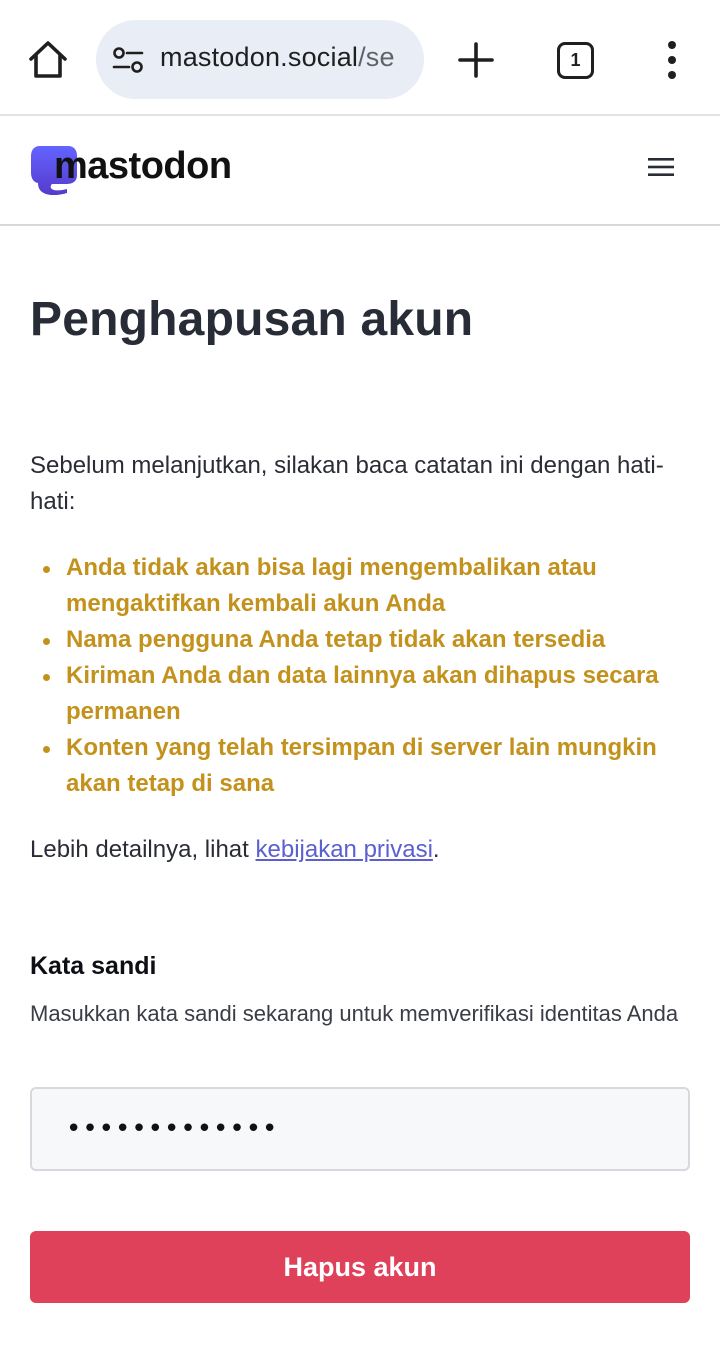 The width and height of the screenshot is (720, 1371). I want to click on plus-icon, so click(476, 60).